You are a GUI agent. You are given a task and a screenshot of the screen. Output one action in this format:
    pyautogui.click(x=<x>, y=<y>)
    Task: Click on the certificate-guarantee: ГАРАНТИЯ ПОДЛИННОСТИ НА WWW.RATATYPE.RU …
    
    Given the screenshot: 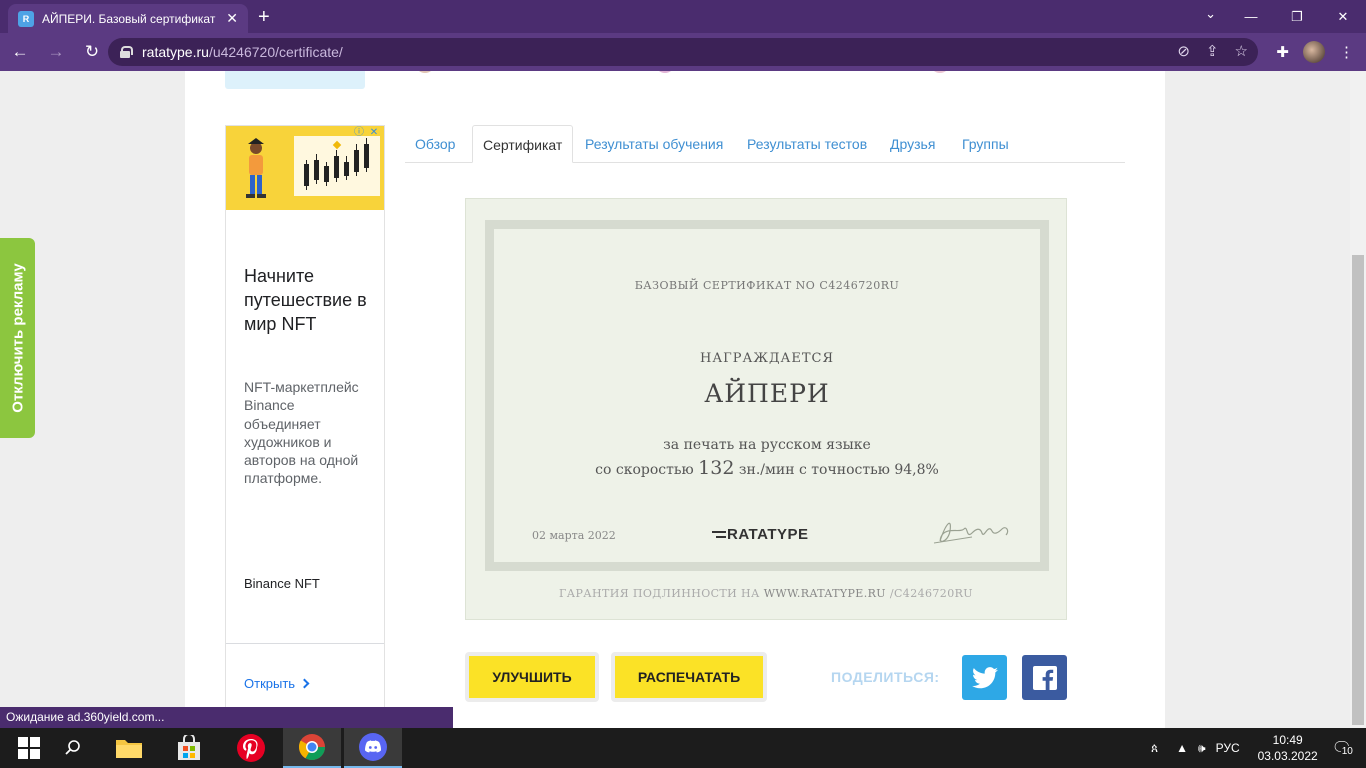 What is the action you would take?
    pyautogui.click(x=766, y=593)
    